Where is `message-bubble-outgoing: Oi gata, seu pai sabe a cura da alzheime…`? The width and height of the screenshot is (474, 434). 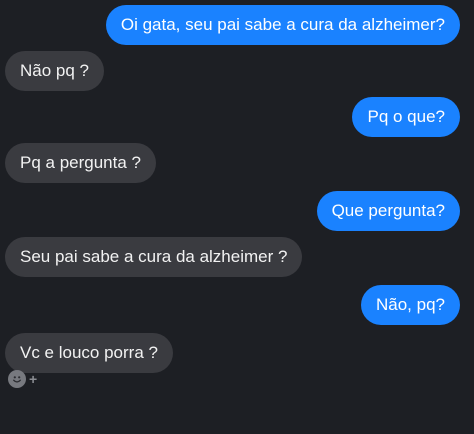 message-bubble-outgoing: Oi gata, seu pai sabe a cura da alzheime… is located at coordinates (282, 25).